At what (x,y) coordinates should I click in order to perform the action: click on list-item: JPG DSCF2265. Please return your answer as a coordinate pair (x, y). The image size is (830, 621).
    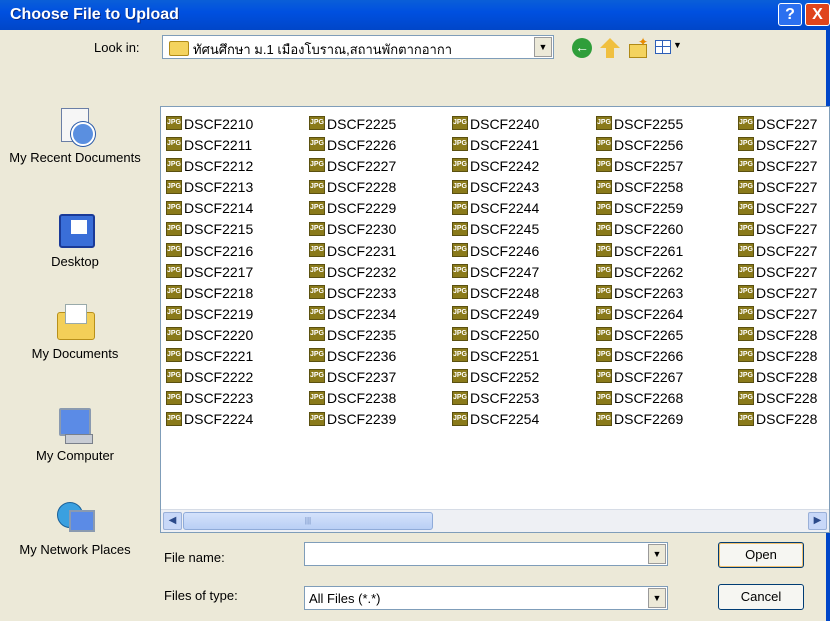
    Looking at the image, I should click on (671, 334).